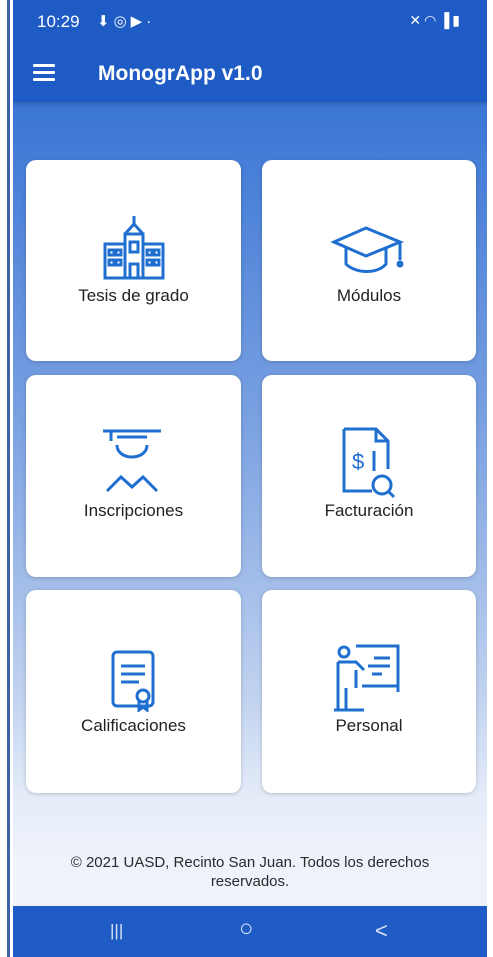  What do you see at coordinates (58, 21) in the screenshot?
I see `status-time: 10:29` at bounding box center [58, 21].